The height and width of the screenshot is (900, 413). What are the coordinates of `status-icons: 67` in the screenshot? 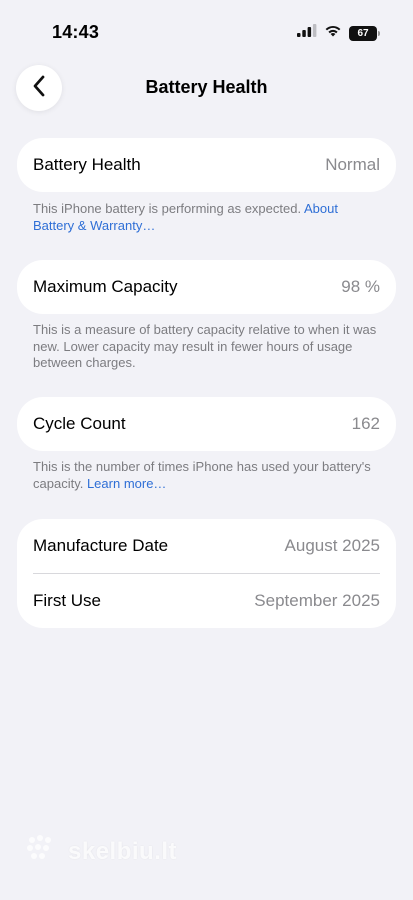 It's located at (338, 33).